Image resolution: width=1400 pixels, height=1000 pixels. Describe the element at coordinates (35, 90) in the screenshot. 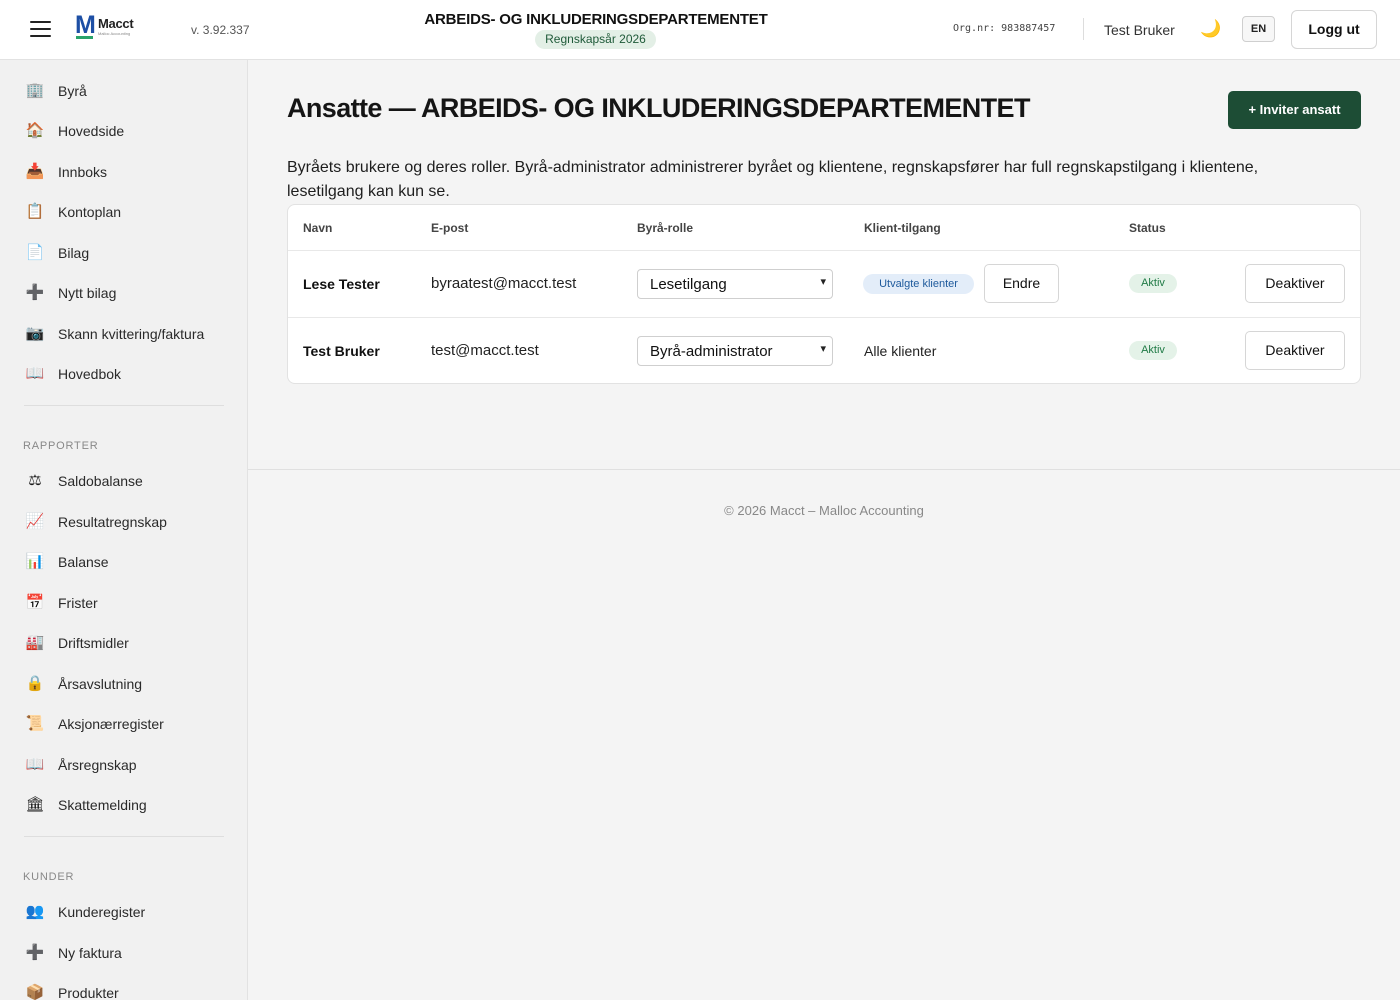

I see `building-icon: 🏢` at that location.